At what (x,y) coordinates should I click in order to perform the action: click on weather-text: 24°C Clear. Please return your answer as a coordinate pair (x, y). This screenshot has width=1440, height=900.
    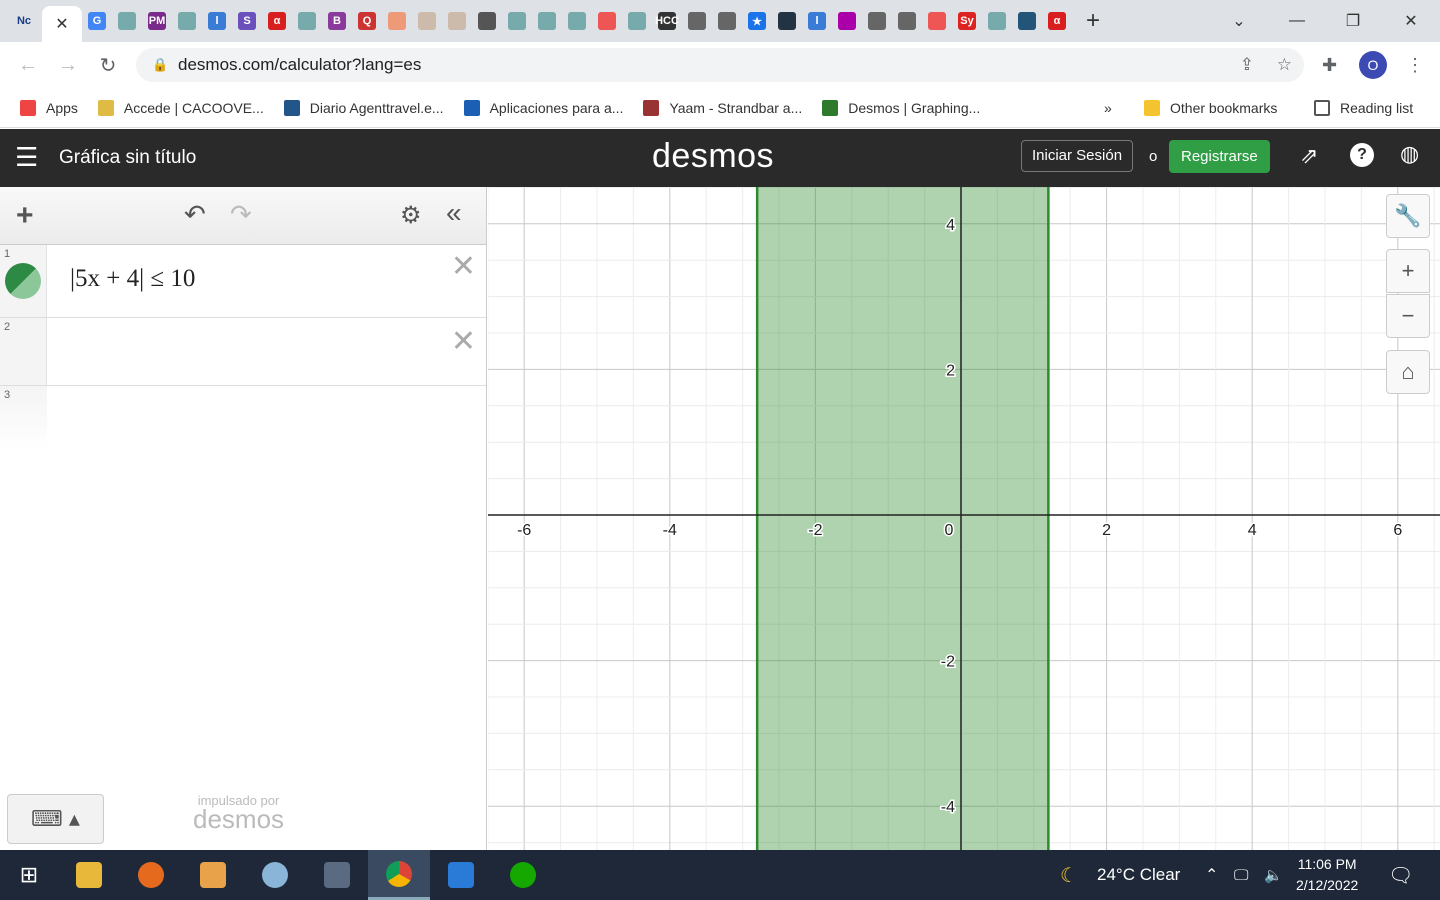
    Looking at the image, I should click on (1138, 875).